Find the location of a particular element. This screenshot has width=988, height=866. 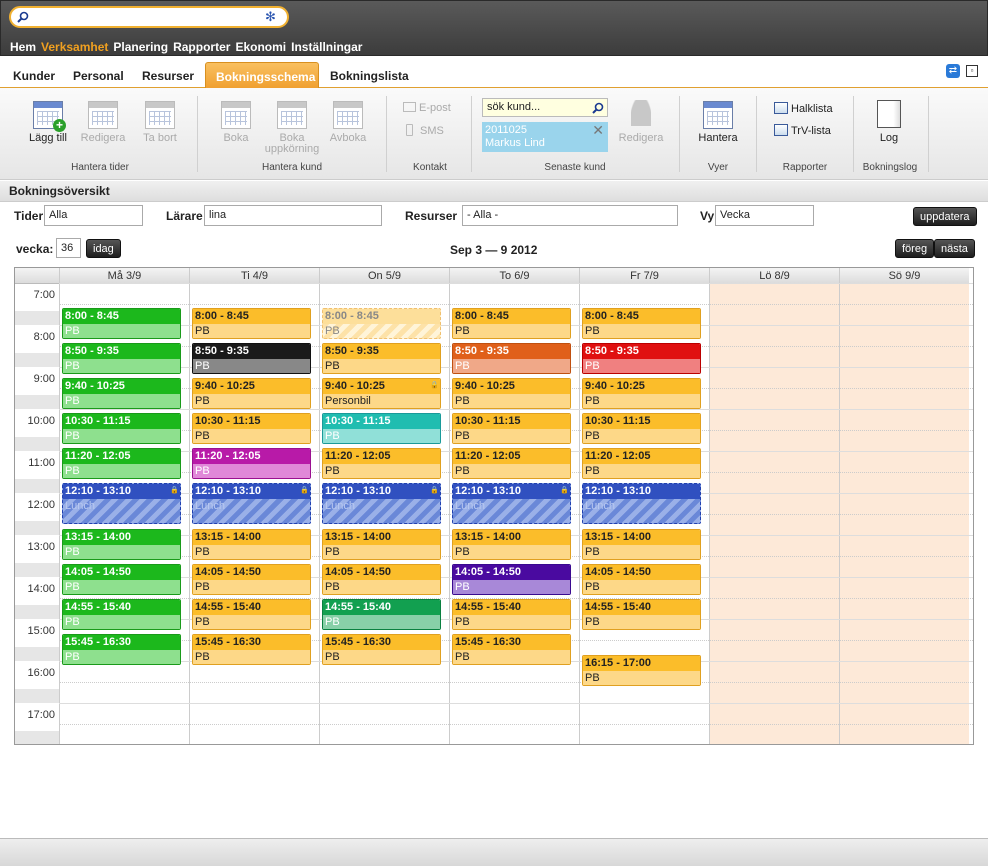

nav-ekonomi: Ekonomi is located at coordinates (260, 47).